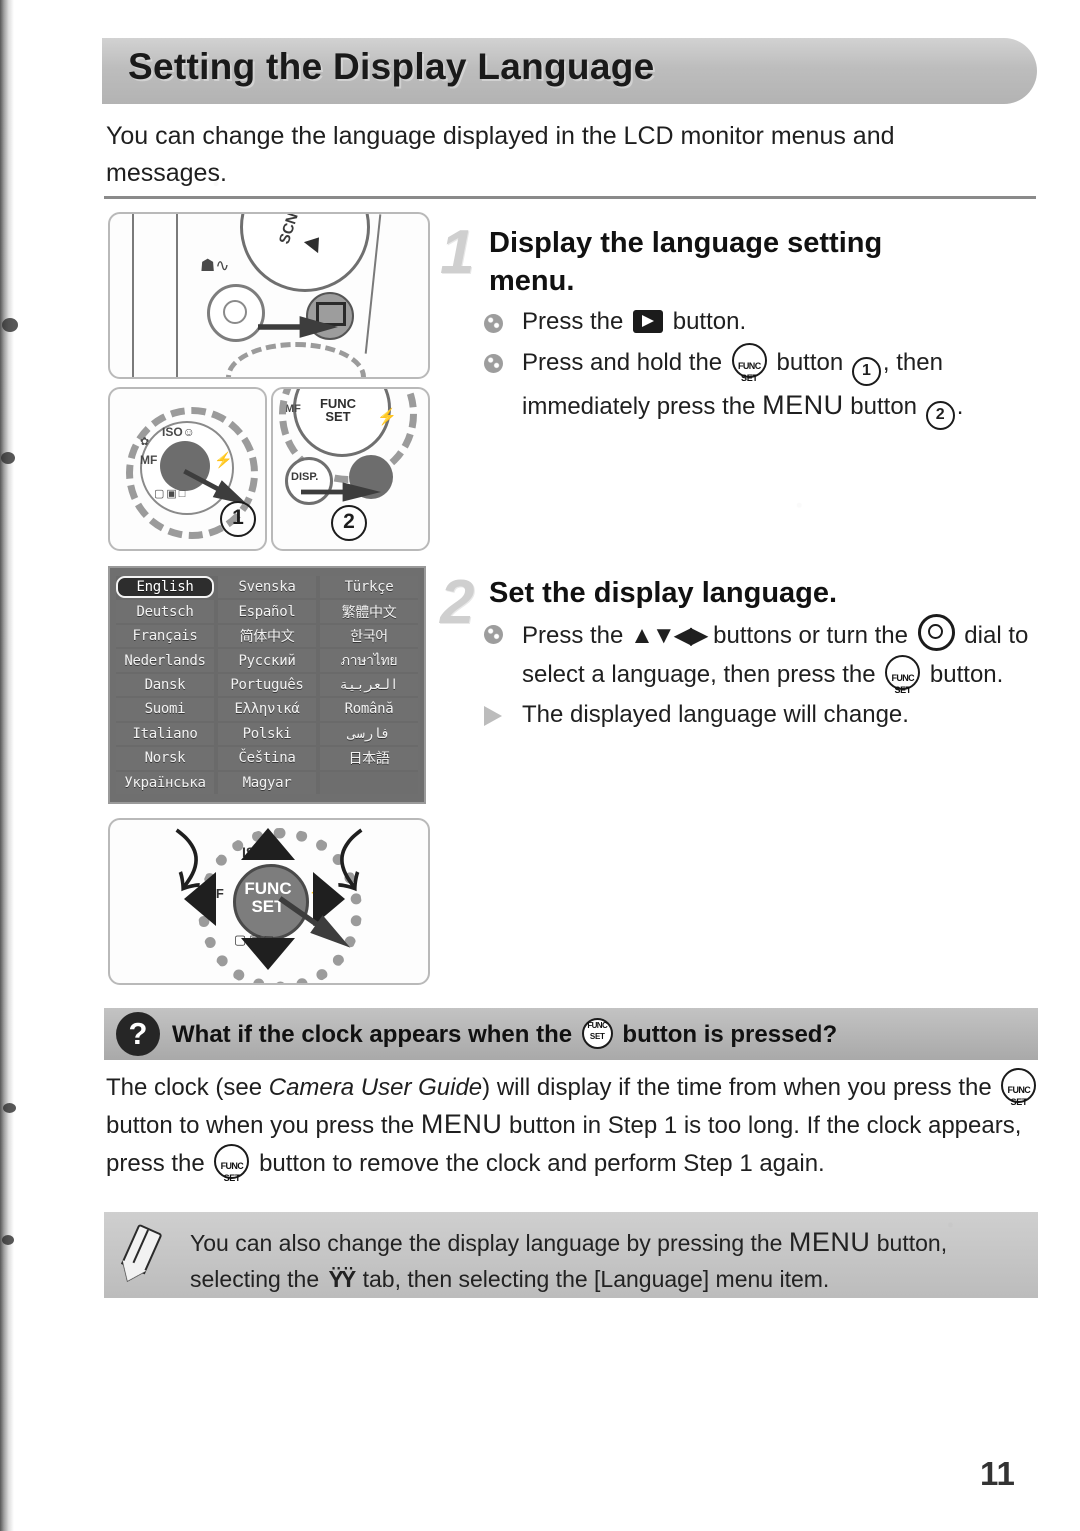 Image resolution: width=1080 pixels, height=1531 pixels. Describe the element at coordinates (165, 734) in the screenshot. I see `language-option: Italiano` at that location.